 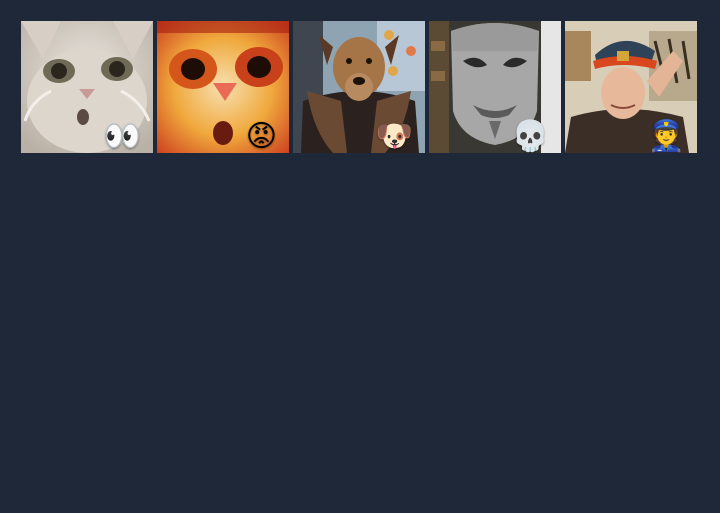 What do you see at coordinates (495, 87) in the screenshot?
I see `sticker-mask: 💀` at bounding box center [495, 87].